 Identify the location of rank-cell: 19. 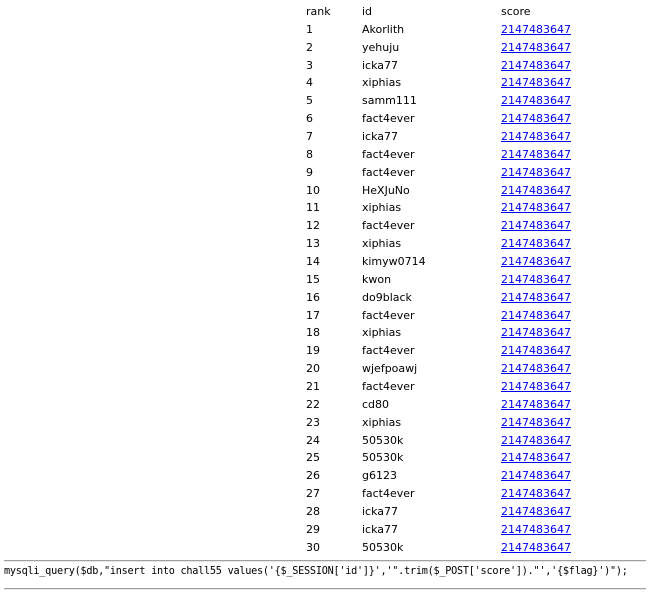
(313, 351).